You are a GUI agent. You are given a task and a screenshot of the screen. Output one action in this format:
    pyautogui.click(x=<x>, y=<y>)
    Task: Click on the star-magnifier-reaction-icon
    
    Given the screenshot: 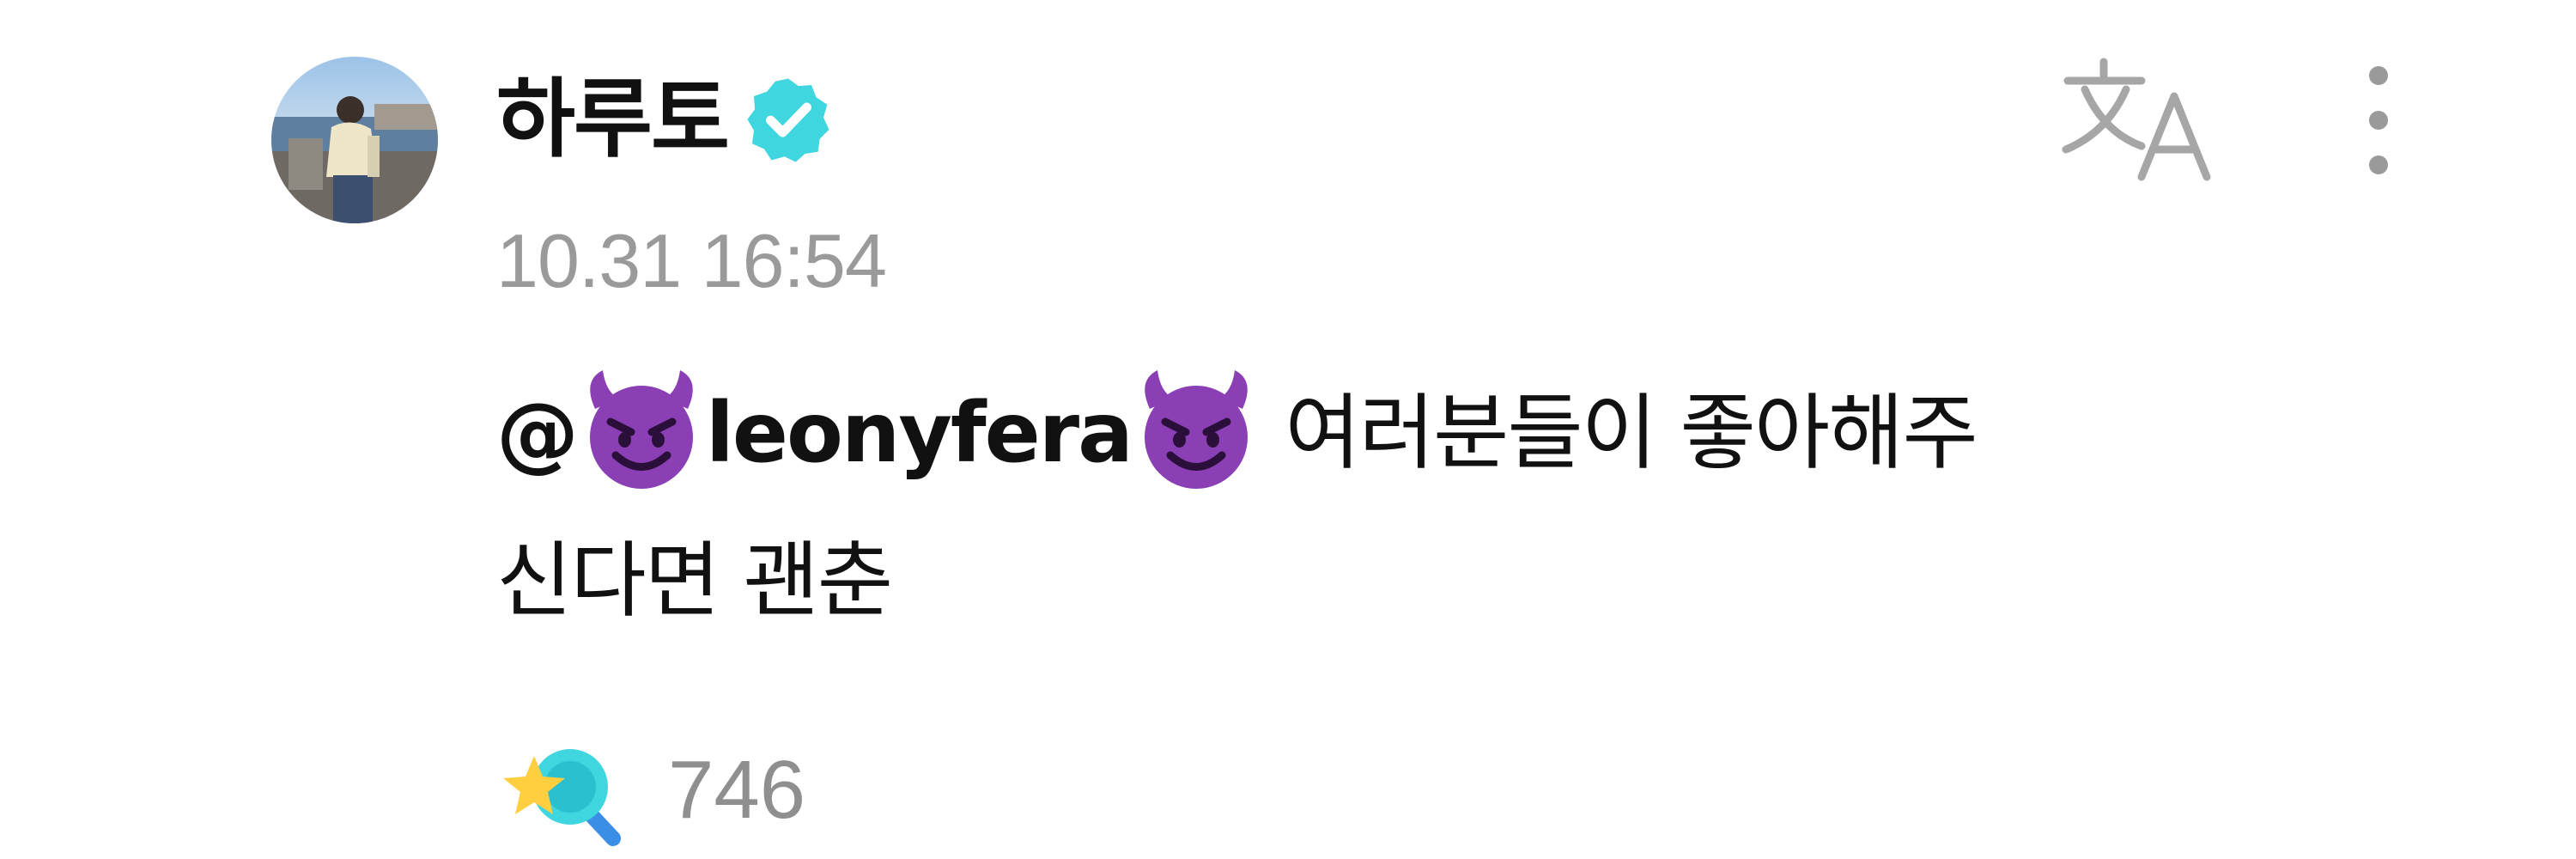 What is the action you would take?
    pyautogui.click(x=562, y=798)
    